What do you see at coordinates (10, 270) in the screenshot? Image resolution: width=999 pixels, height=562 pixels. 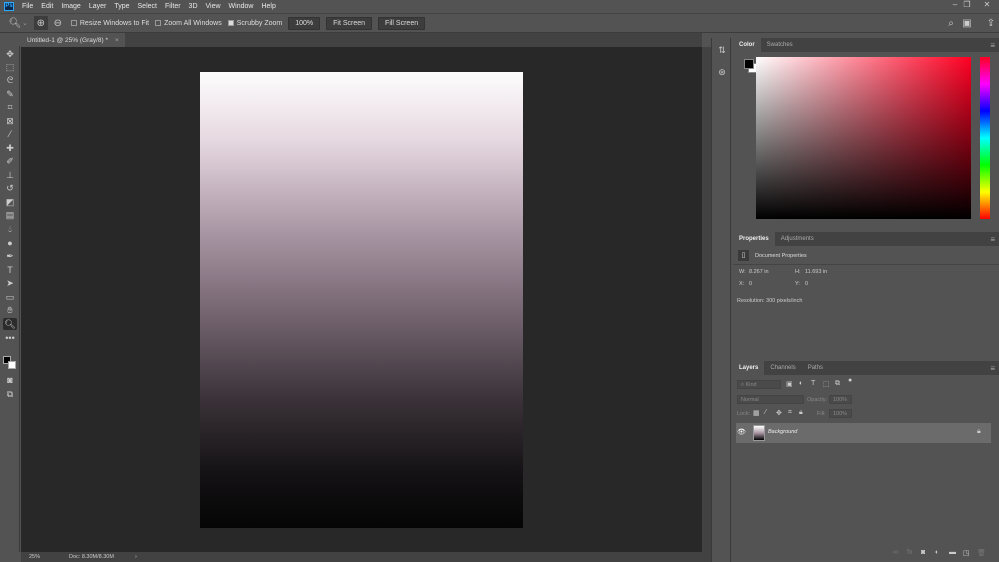 I see `type-tool-icon: T` at bounding box center [10, 270].